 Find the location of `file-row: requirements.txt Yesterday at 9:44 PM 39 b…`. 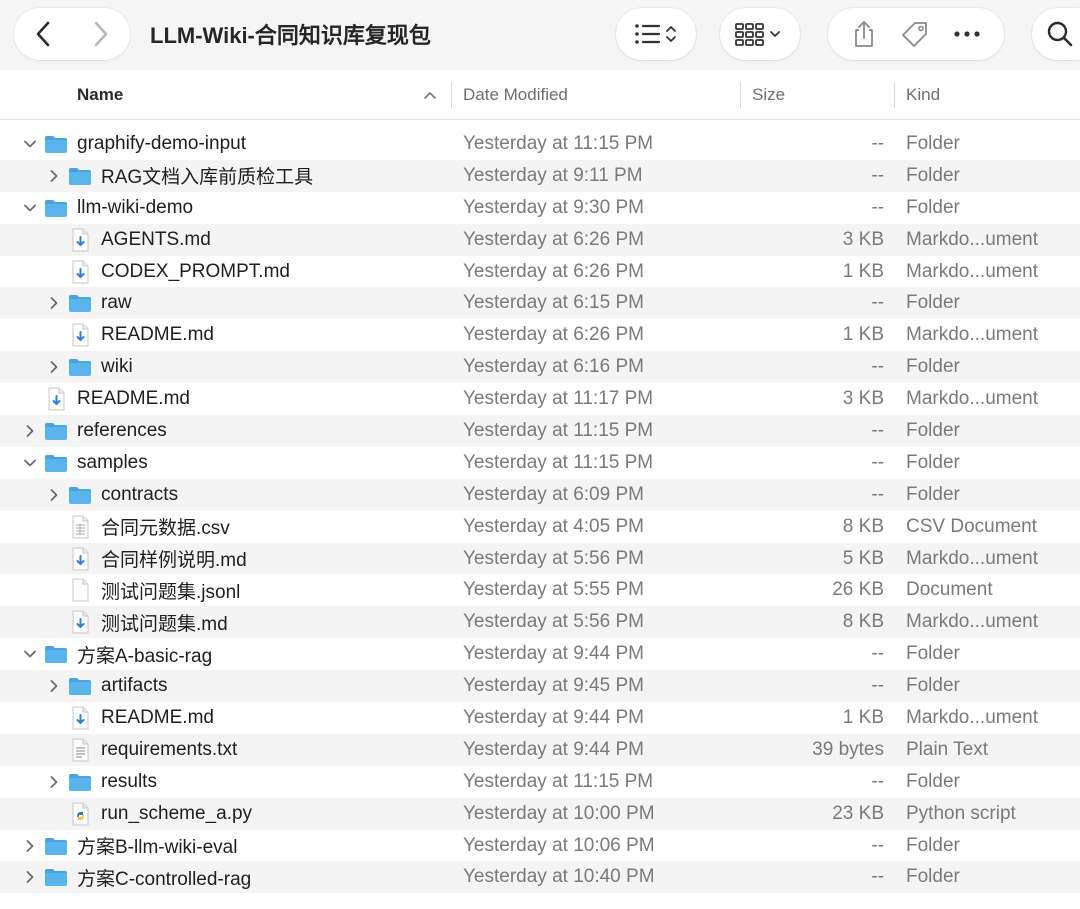

file-row: requirements.txt Yesterday at 9:44 PM 39 b… is located at coordinates (540, 749).